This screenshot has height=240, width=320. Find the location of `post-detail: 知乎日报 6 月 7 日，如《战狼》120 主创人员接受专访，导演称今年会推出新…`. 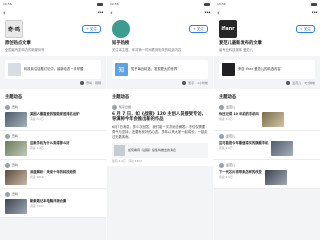

post-detail: 知乎日报 6 月 7 日，如《战狼》120 主创人员接受专访，导演称今年会推出新… is located at coordinates (160, 133).